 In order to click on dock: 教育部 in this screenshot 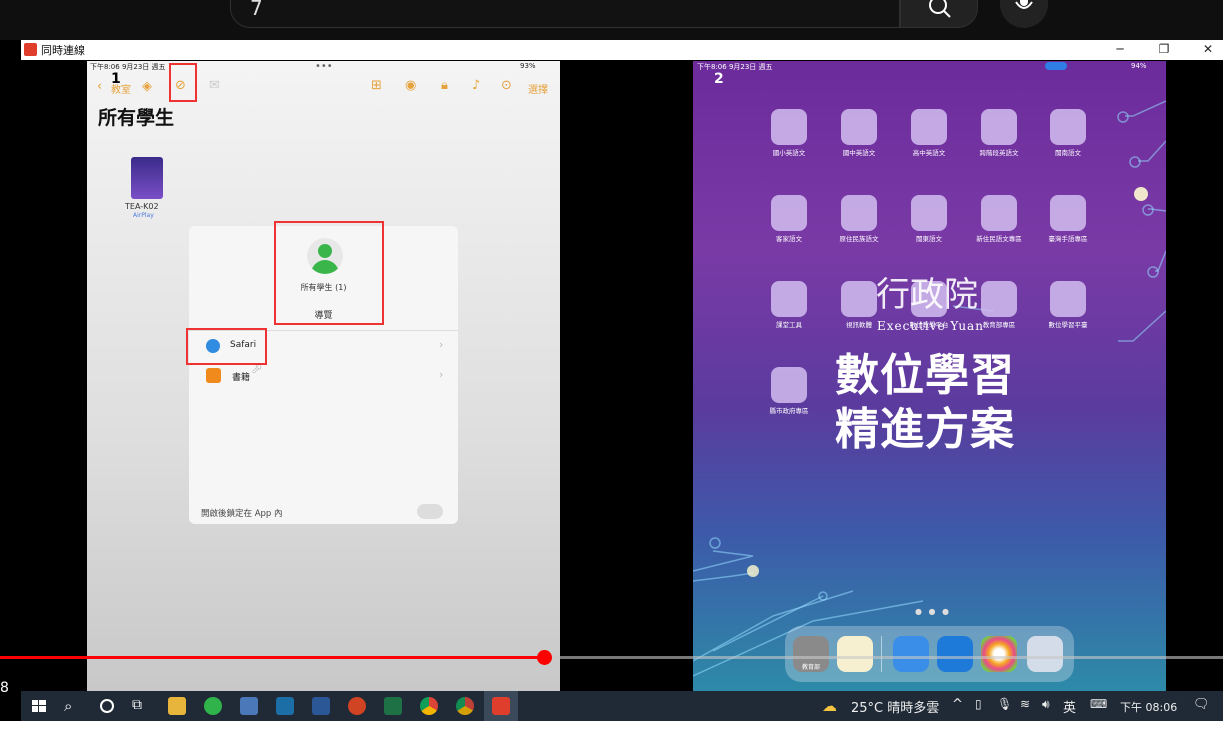, I will do `click(929, 654)`.